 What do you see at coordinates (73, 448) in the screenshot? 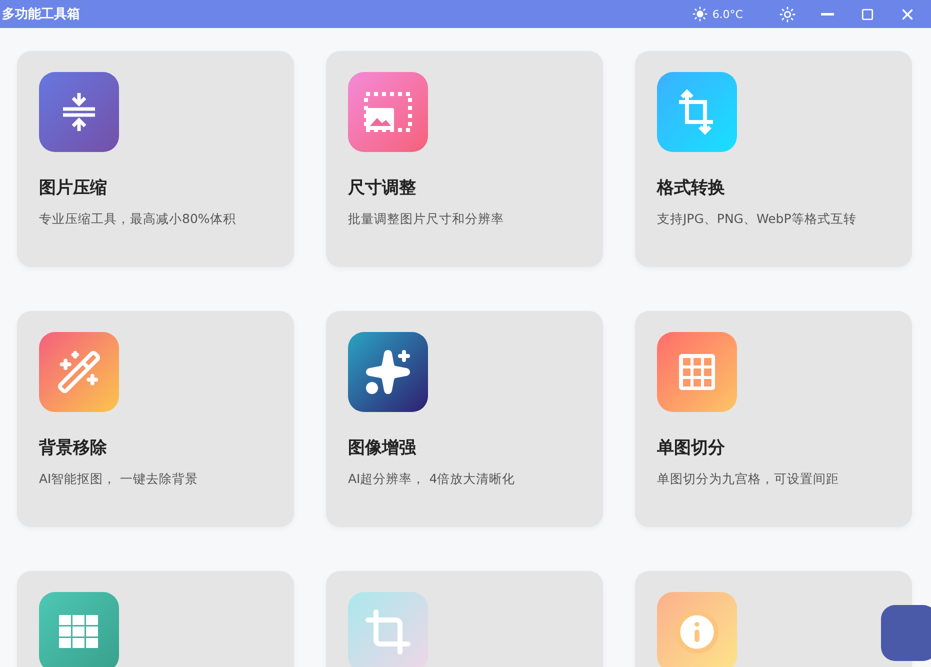
I see `tool-title: 背景移除` at bounding box center [73, 448].